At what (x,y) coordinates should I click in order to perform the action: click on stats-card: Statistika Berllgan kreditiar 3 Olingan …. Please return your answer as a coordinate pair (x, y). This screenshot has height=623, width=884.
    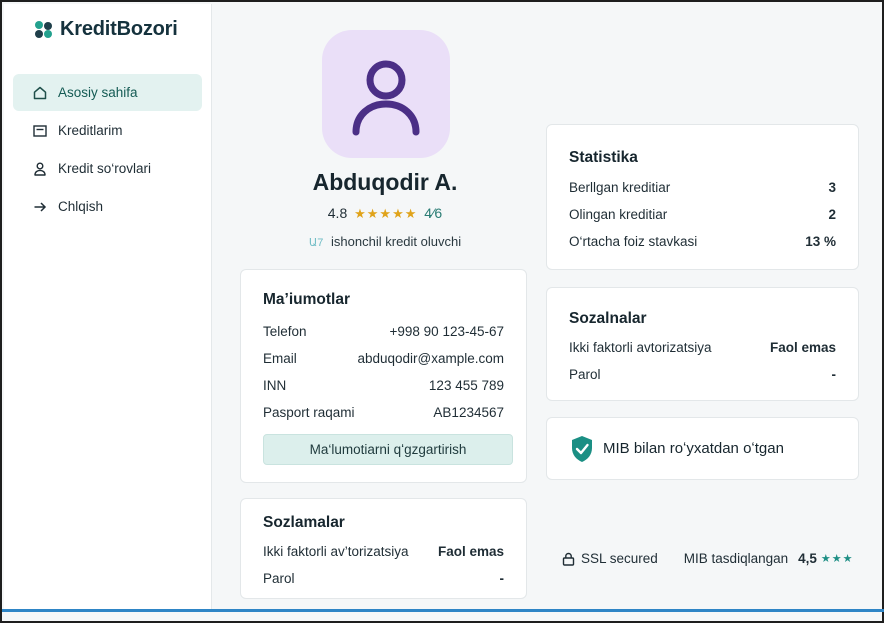
    Looking at the image, I should click on (702, 197).